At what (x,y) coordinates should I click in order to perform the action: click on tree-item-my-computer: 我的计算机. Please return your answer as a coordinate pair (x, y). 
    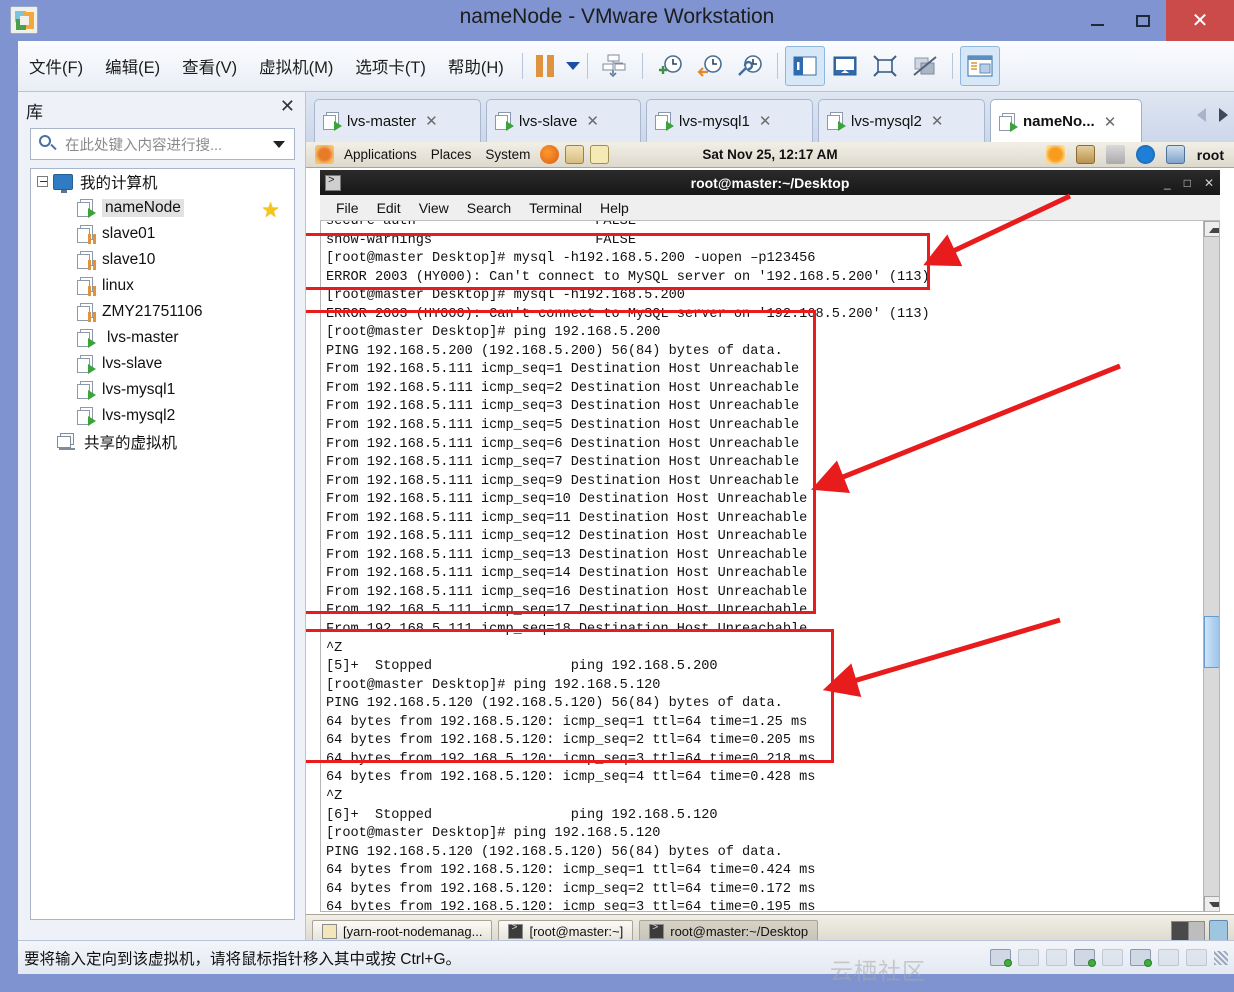
    Looking at the image, I should click on (162, 182).